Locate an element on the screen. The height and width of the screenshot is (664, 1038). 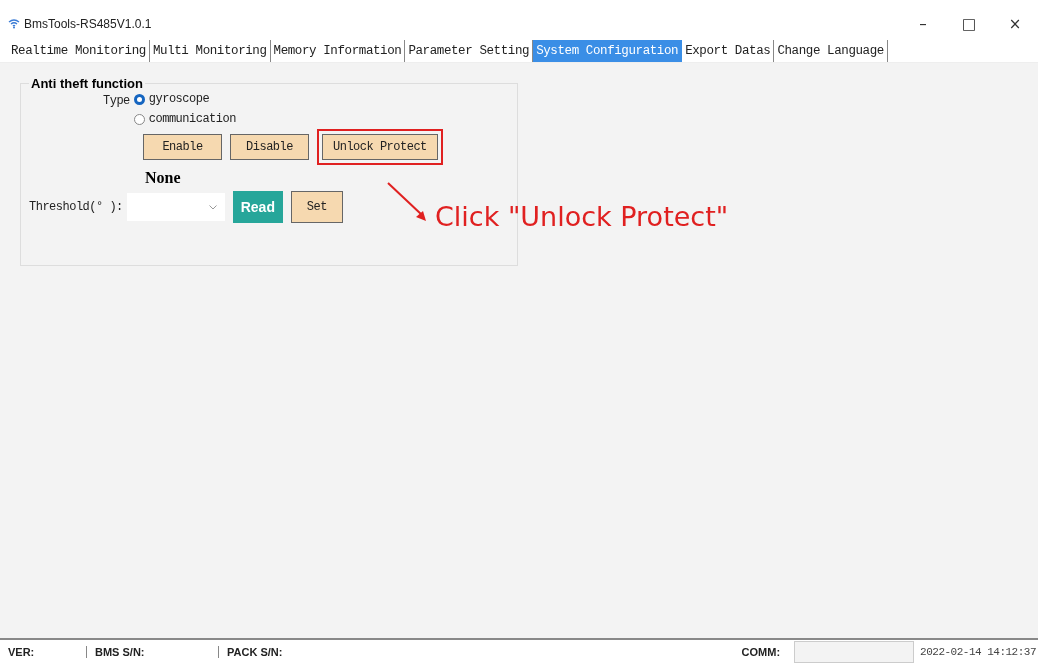
group-title: Anti theft function is located at coordinates (87, 83).